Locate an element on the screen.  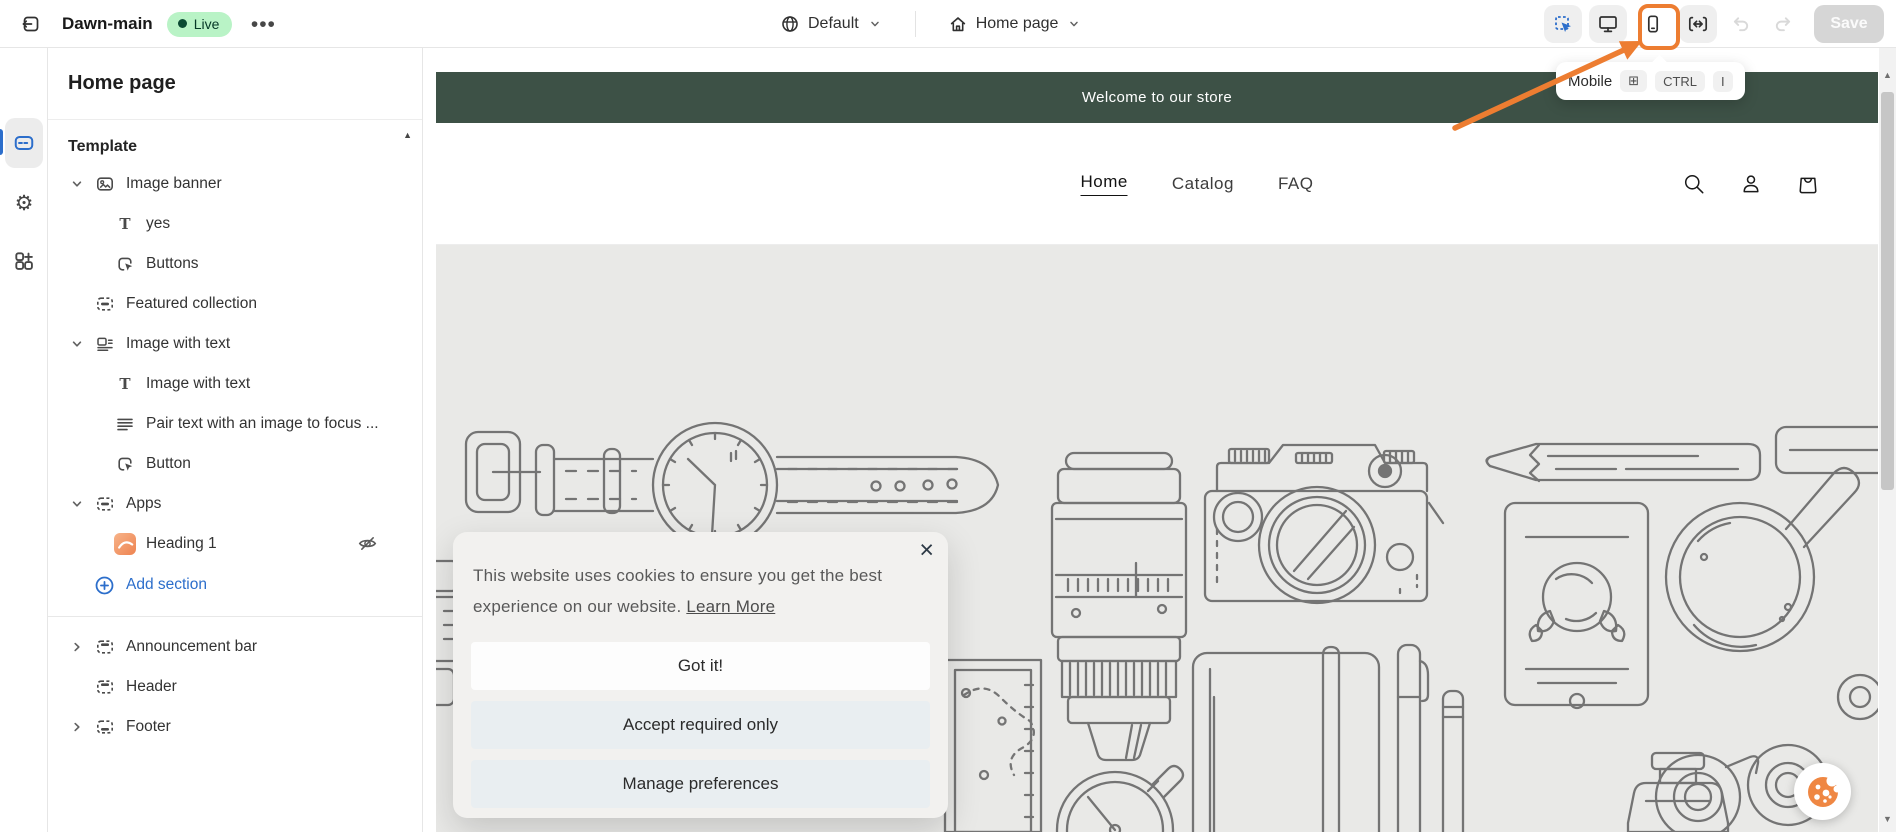
live-badge-label: Live is located at coordinates (206, 23).